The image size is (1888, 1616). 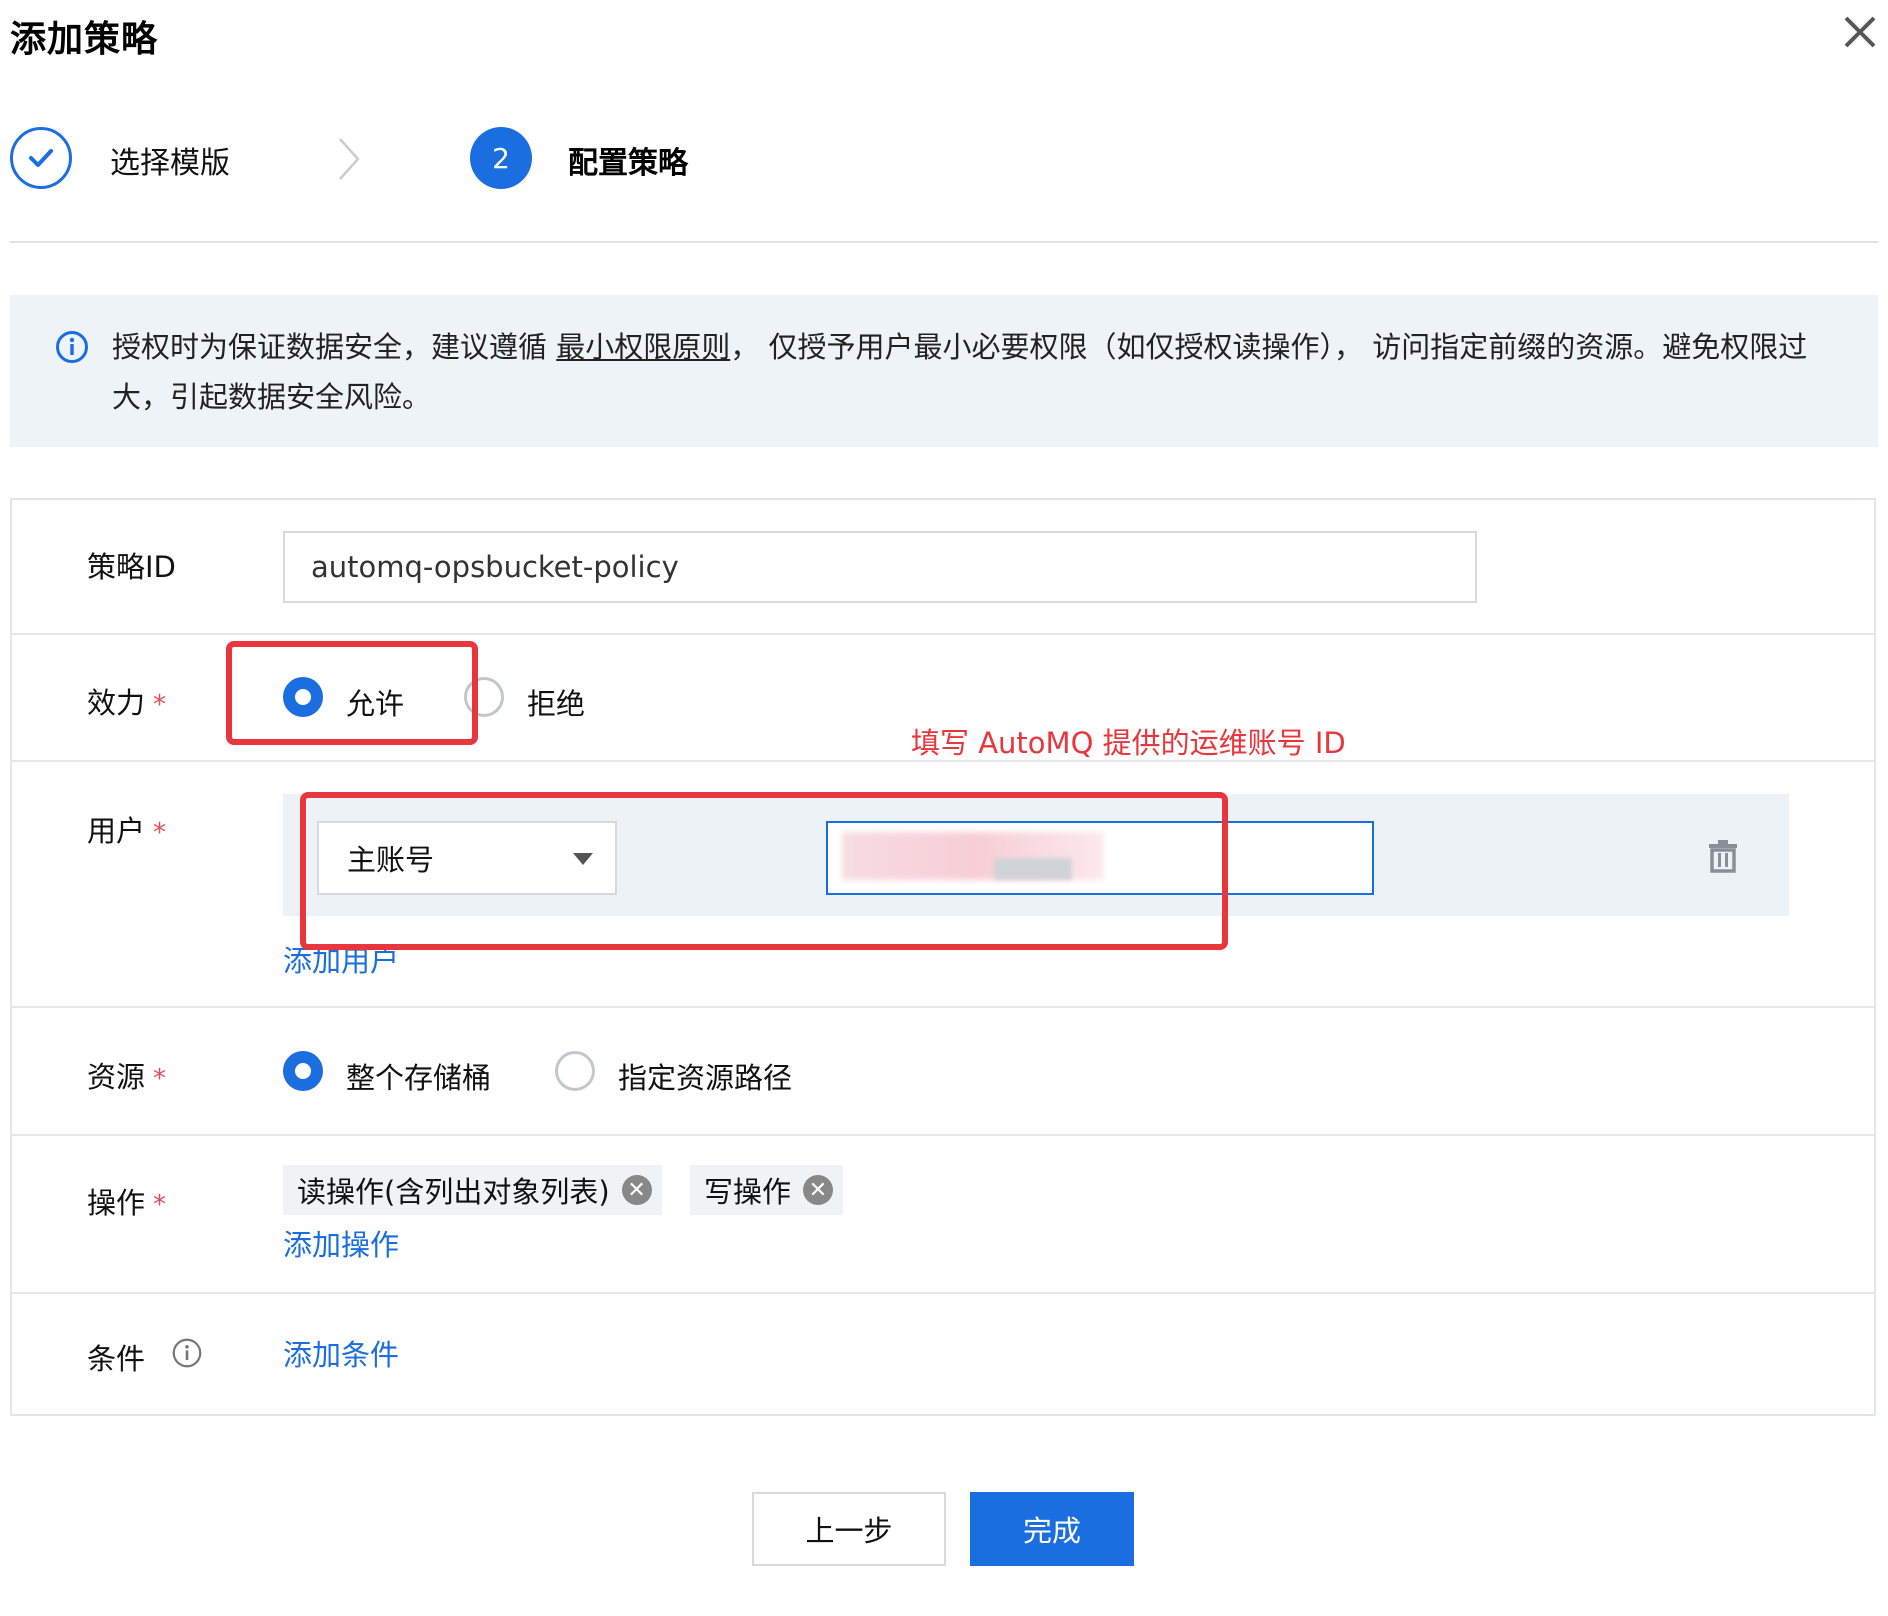 What do you see at coordinates (341, 1353) in the screenshot?
I see `add-condition-link: 添加条件` at bounding box center [341, 1353].